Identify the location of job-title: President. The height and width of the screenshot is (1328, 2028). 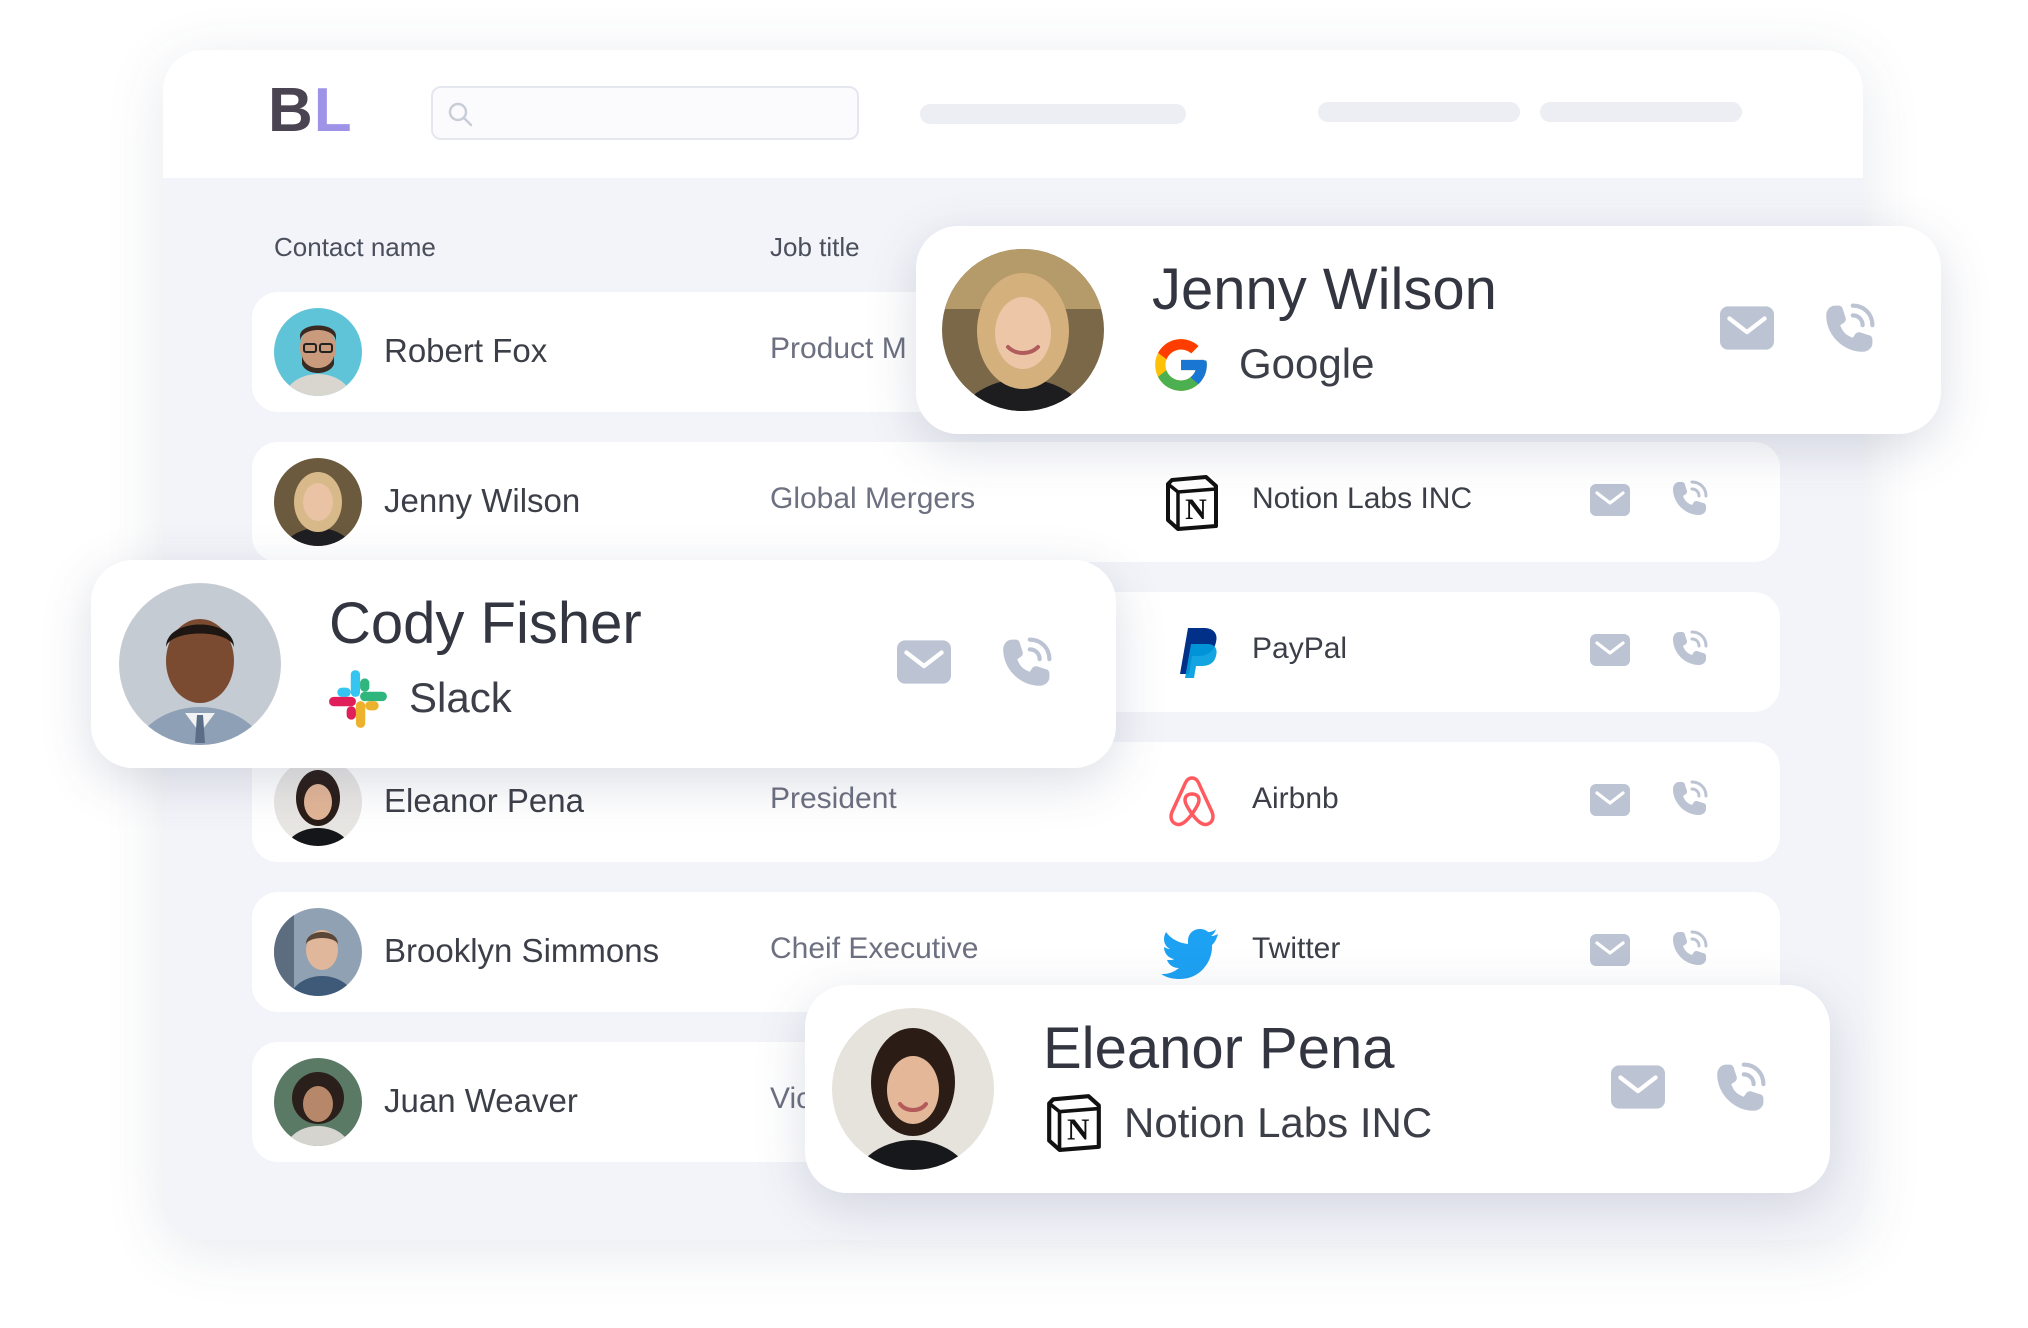
(833, 798).